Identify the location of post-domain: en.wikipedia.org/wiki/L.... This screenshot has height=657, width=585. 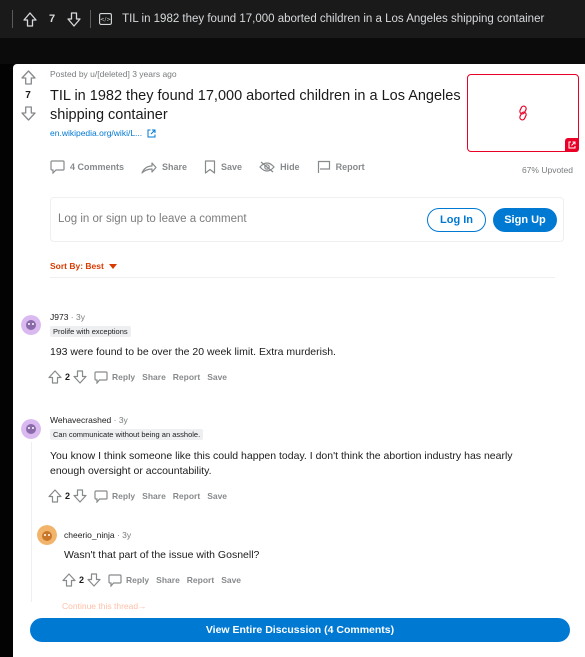
(96, 133).